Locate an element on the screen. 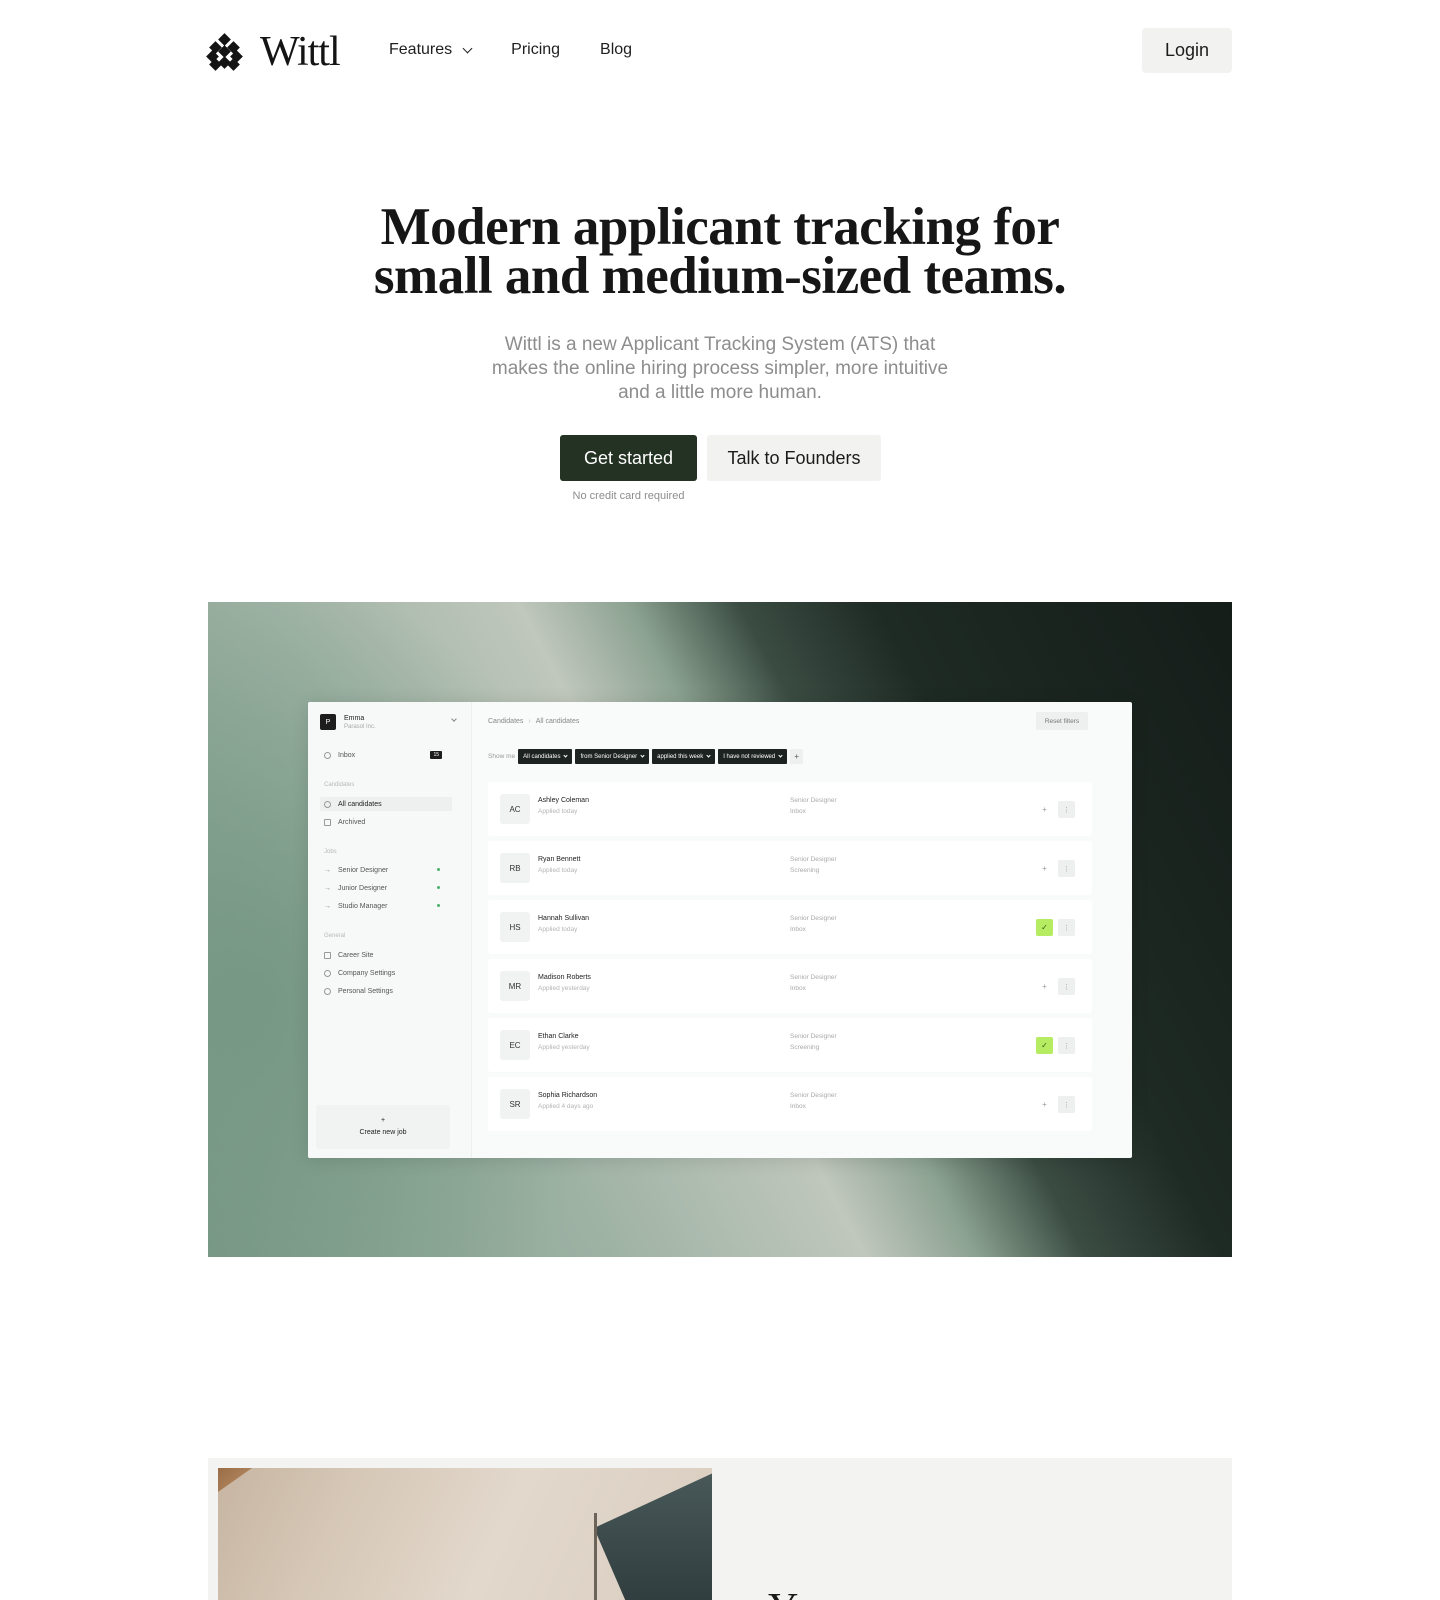 Image resolution: width=1440 pixels, height=1600 pixels. filter-chip: I have not reviewed is located at coordinates (753, 756).